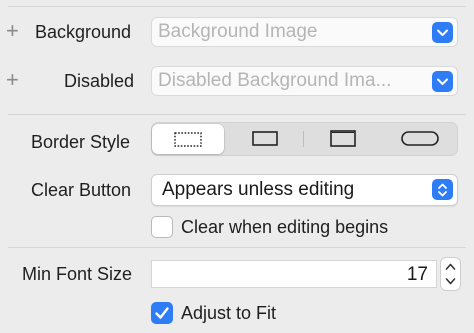 The width and height of the screenshot is (474, 333). I want to click on clear-button-value: Appears unless editing, so click(258, 189).